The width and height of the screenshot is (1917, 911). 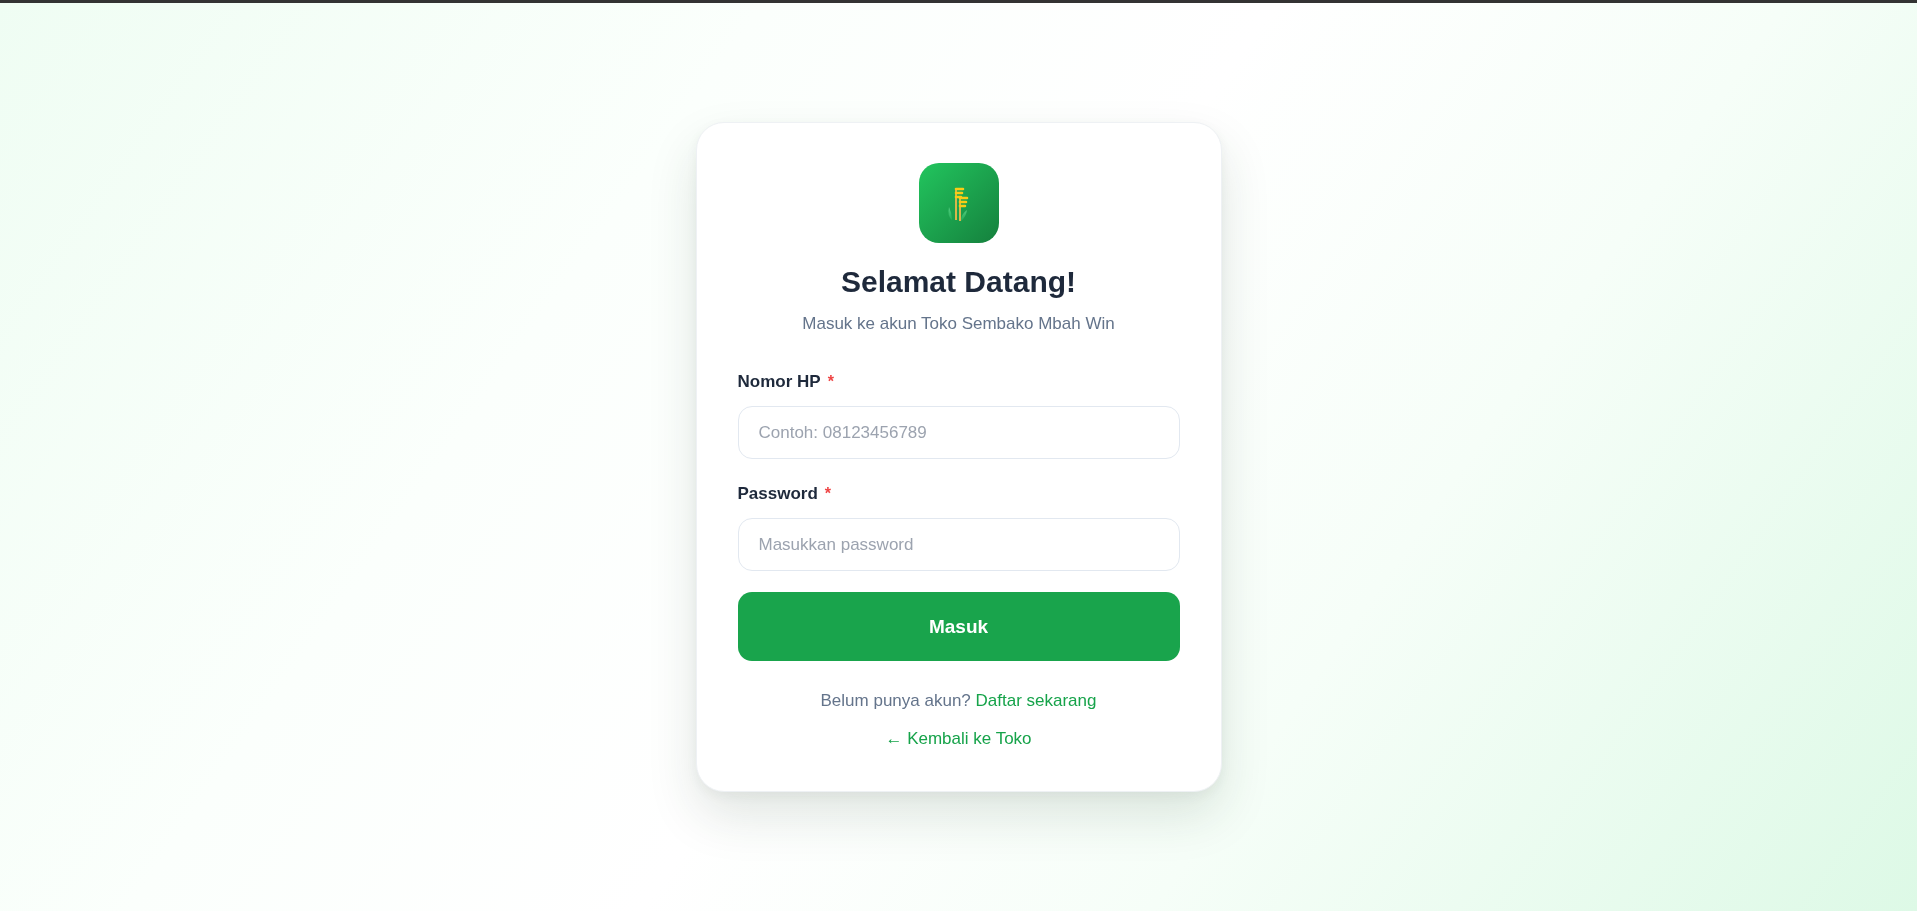 What do you see at coordinates (958, 626) in the screenshot?
I see `login-button: Masuk` at bounding box center [958, 626].